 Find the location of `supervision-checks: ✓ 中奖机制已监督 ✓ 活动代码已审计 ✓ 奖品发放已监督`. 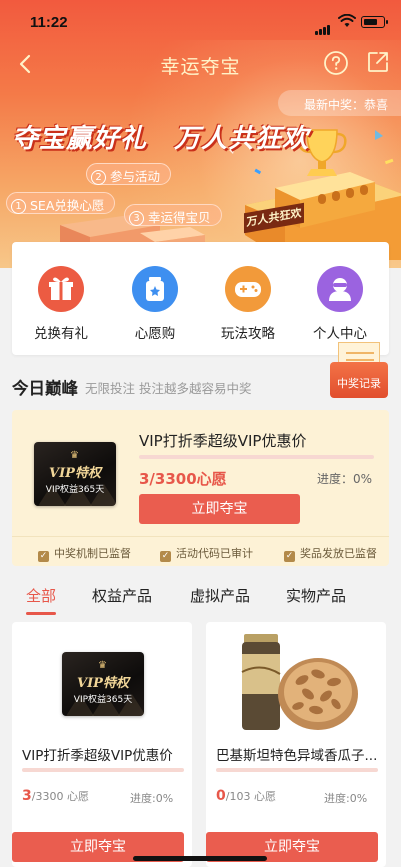

supervision-checks: ✓ 中奖机制已监督 ✓ 活动代码已审计 ✓ 奖品发放已监督 is located at coordinates (200, 551).